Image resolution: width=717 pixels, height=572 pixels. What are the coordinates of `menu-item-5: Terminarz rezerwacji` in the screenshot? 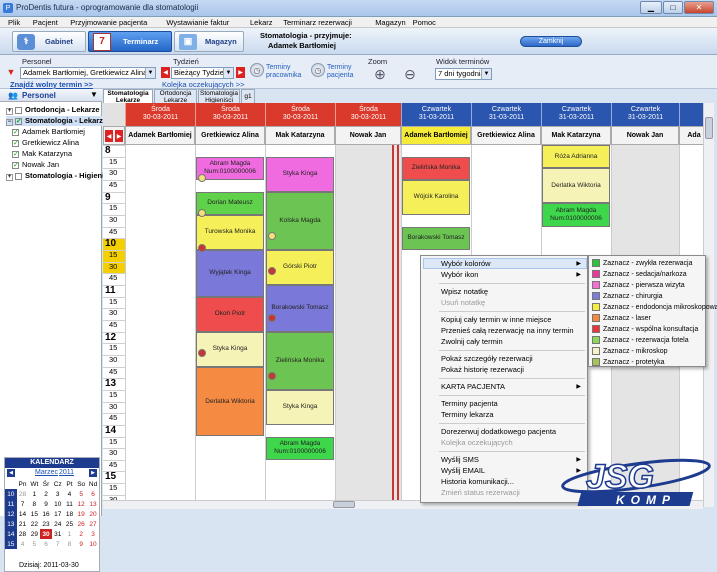 It's located at (317, 22).